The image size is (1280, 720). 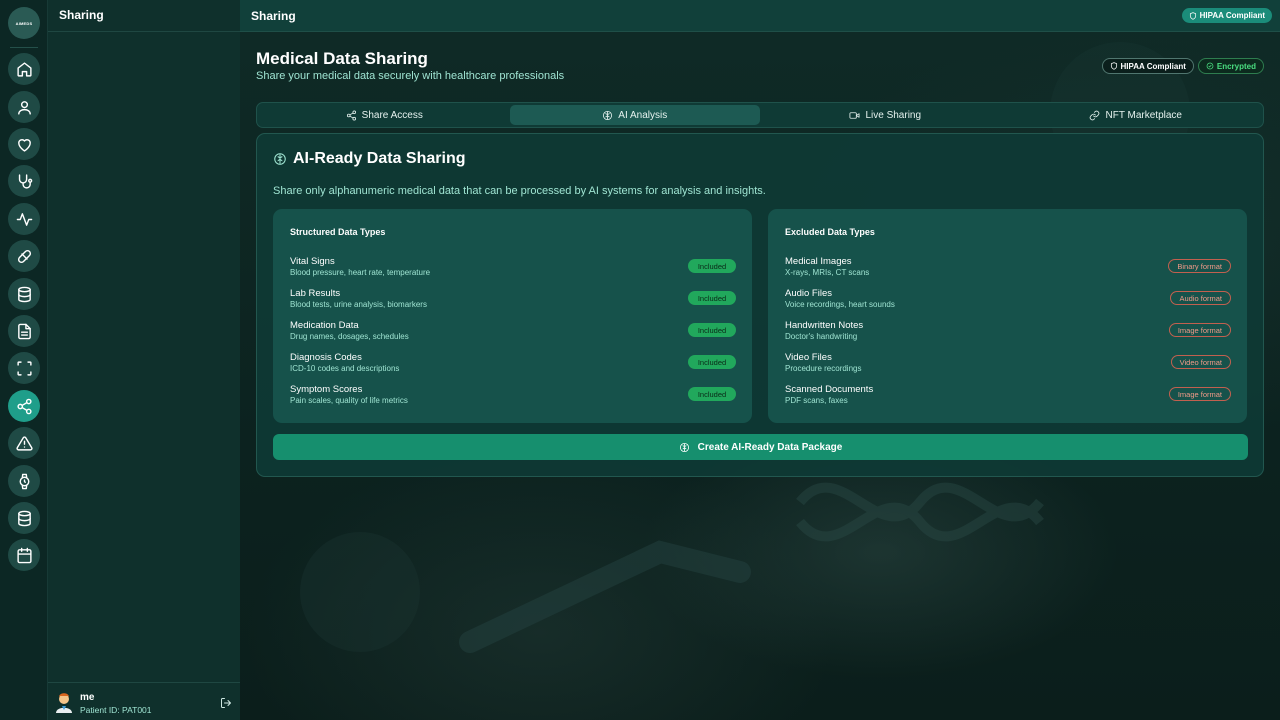 What do you see at coordinates (358, 304) in the screenshot?
I see `item-description: Blood tests, urine analysis, biomarkers` at bounding box center [358, 304].